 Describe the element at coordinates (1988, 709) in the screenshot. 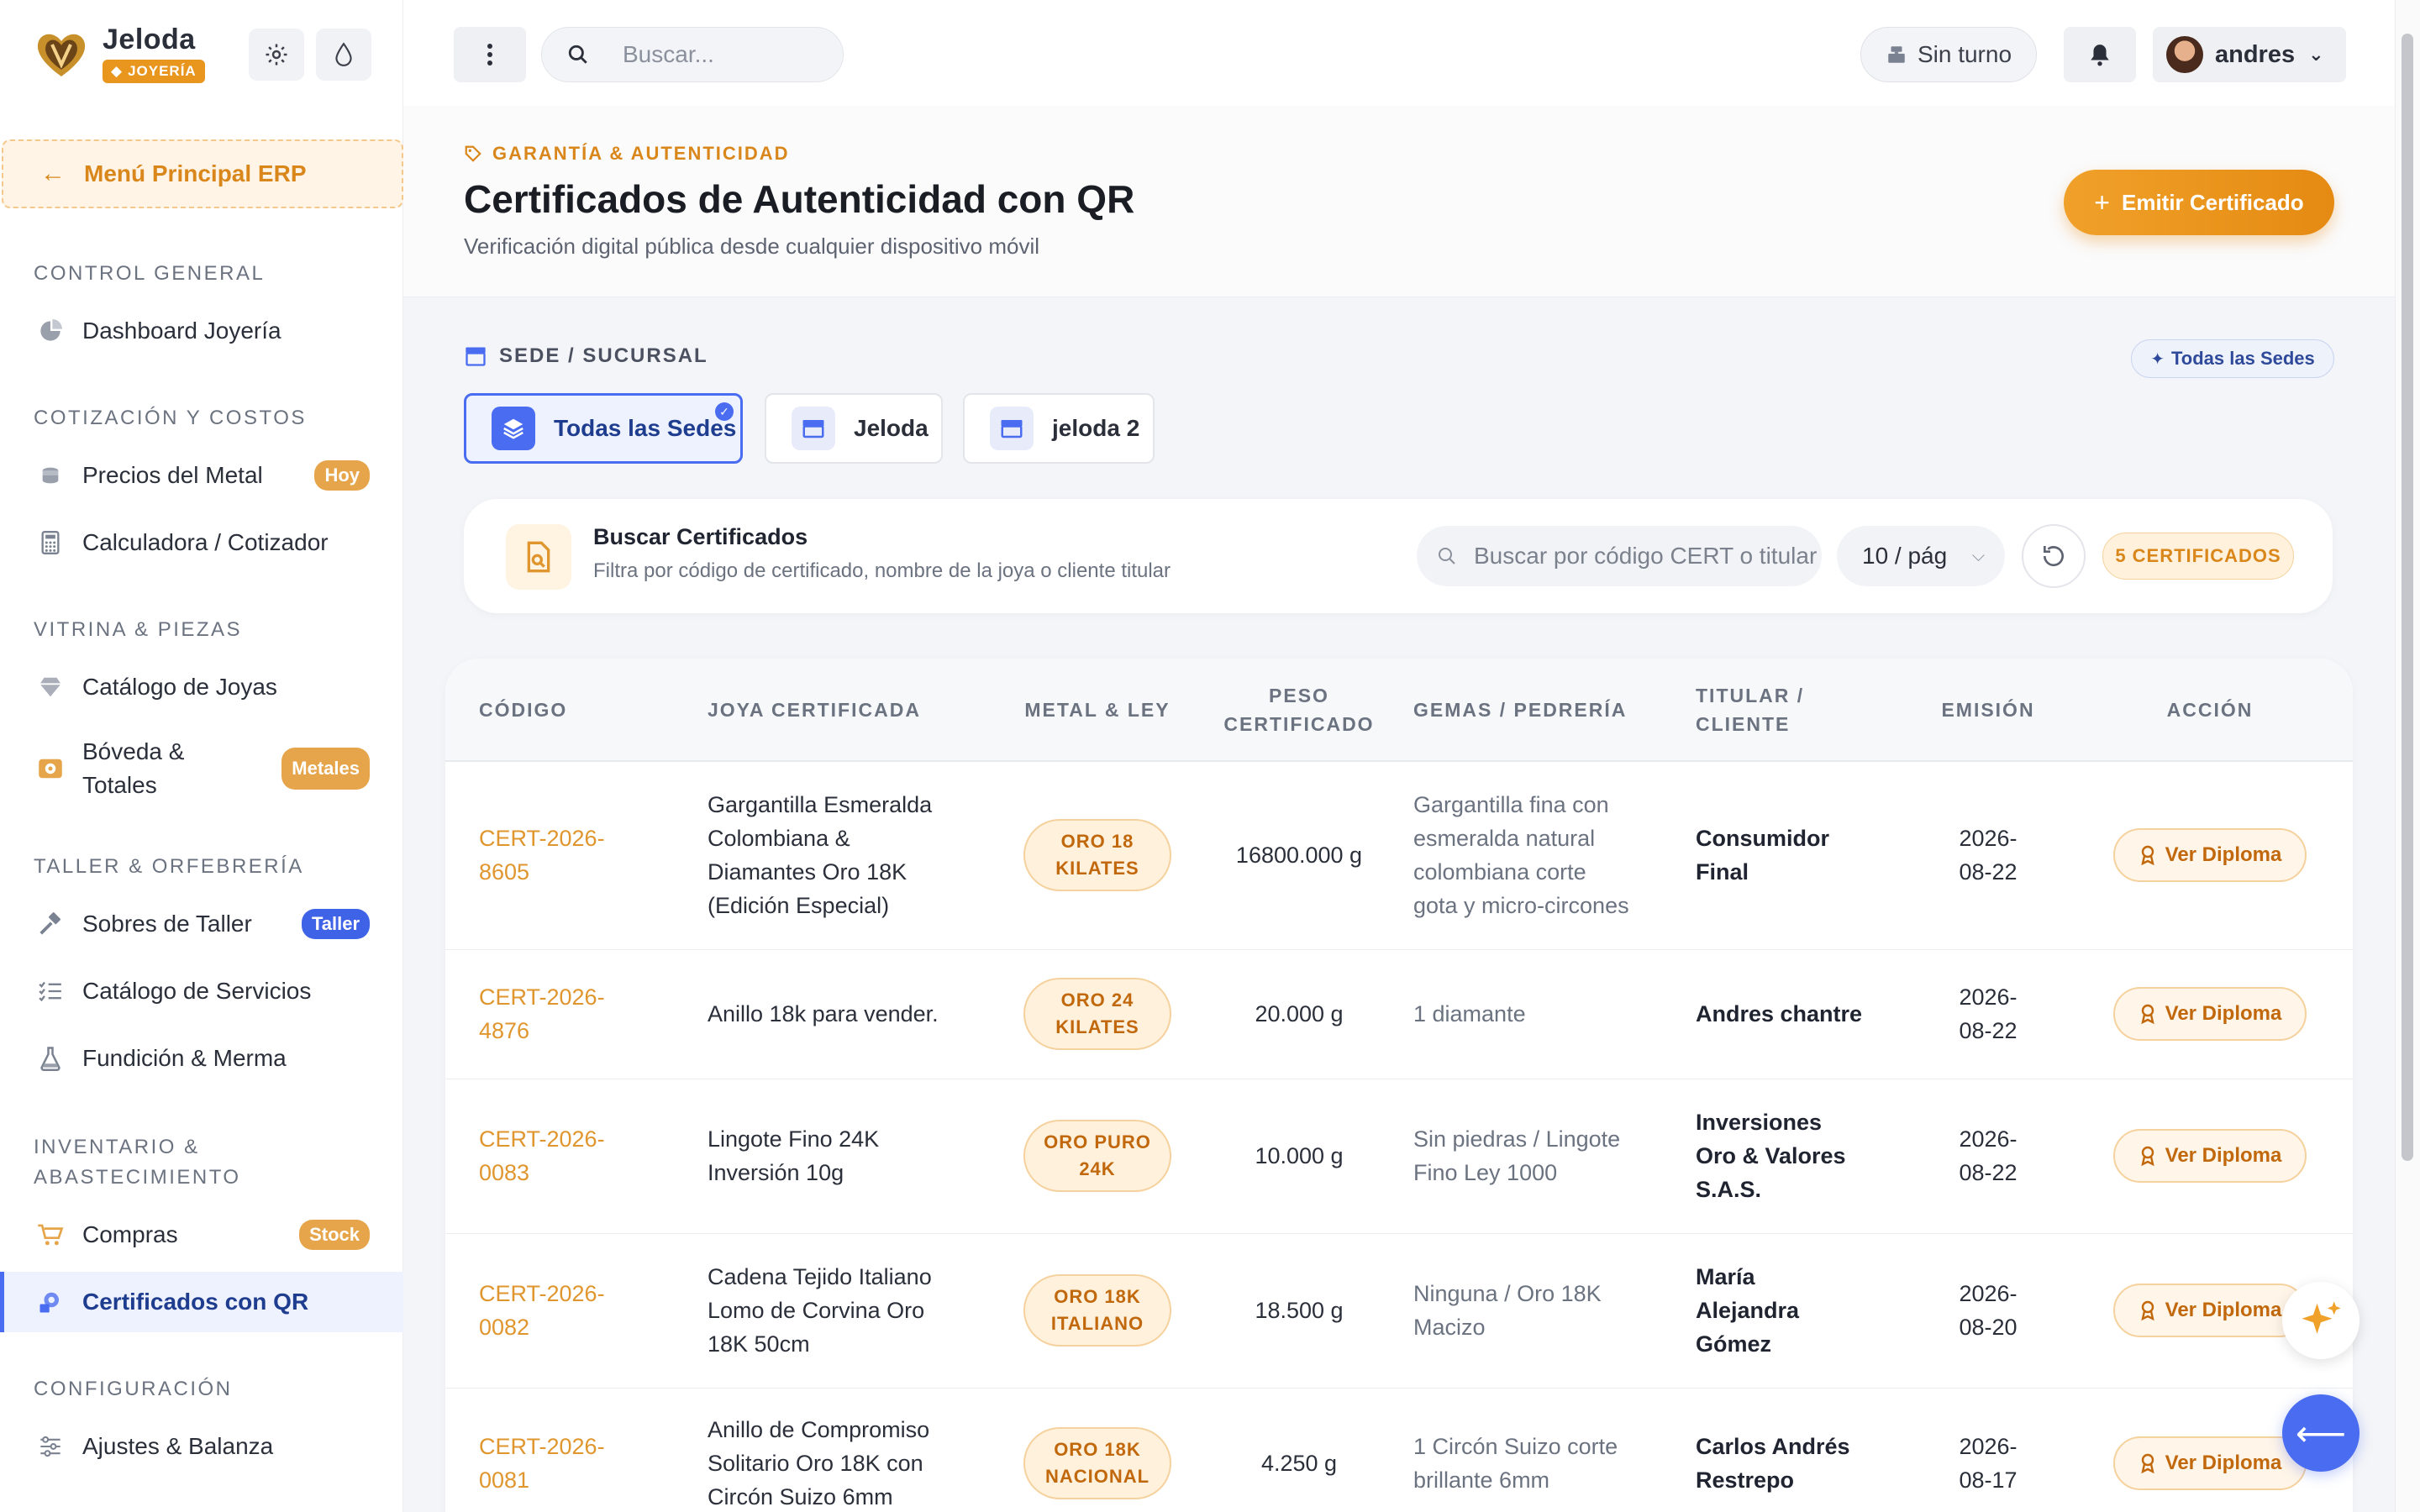

I see `col-emision: EMISIÓN` at that location.